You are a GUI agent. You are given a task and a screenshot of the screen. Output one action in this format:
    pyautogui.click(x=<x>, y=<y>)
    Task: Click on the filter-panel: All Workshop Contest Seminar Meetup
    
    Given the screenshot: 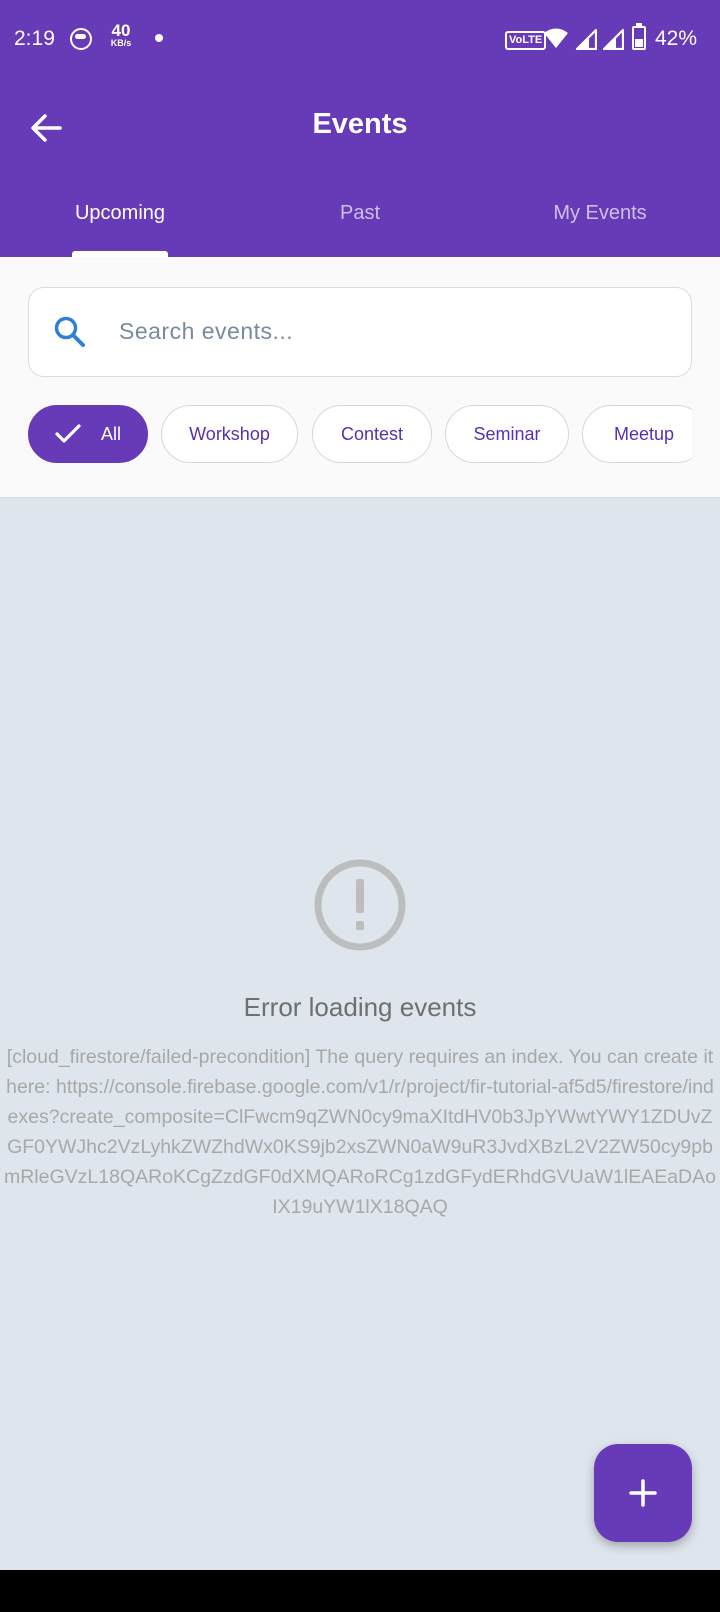 What is the action you would take?
    pyautogui.click(x=360, y=377)
    